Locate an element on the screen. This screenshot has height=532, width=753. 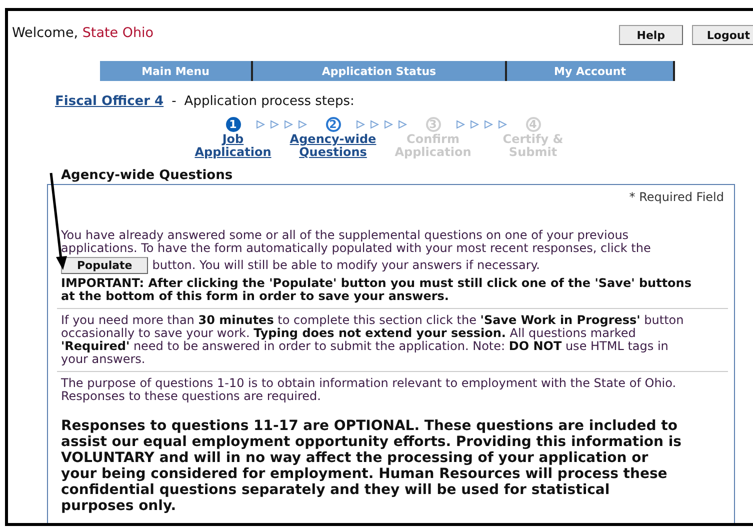
user-name: State Ohio is located at coordinates (118, 33).